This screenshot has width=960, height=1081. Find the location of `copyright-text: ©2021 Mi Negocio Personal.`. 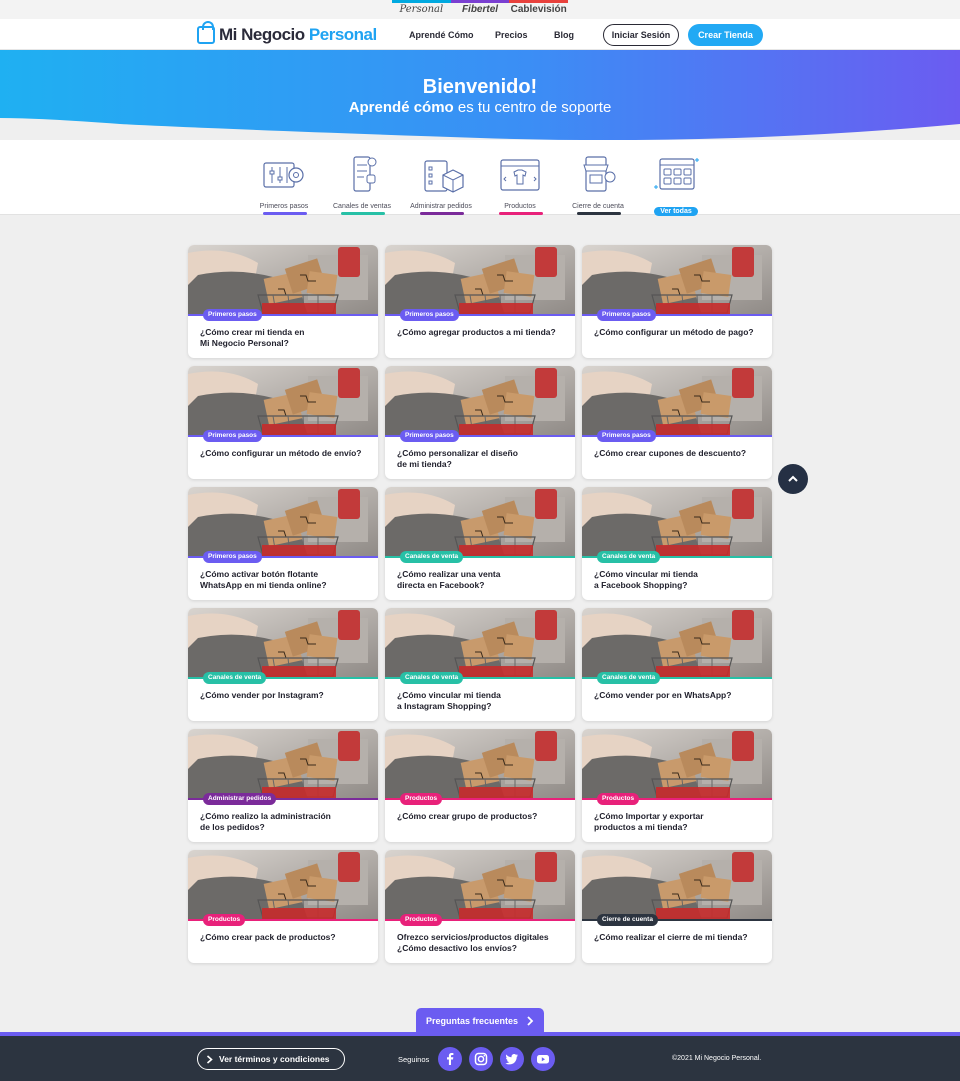

copyright-text: ©2021 Mi Negocio Personal. is located at coordinates (717, 1058).